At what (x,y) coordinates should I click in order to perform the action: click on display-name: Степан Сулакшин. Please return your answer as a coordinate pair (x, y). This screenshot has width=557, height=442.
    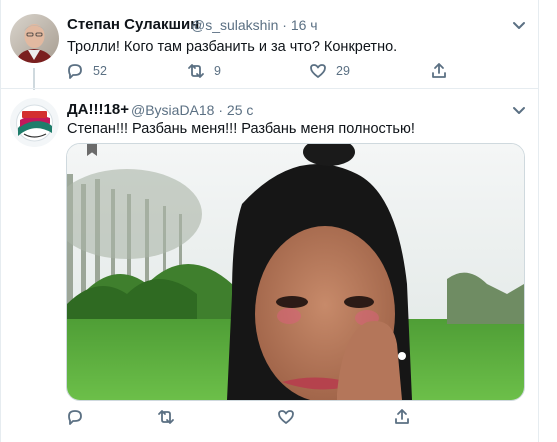
    Looking at the image, I should click on (133, 24).